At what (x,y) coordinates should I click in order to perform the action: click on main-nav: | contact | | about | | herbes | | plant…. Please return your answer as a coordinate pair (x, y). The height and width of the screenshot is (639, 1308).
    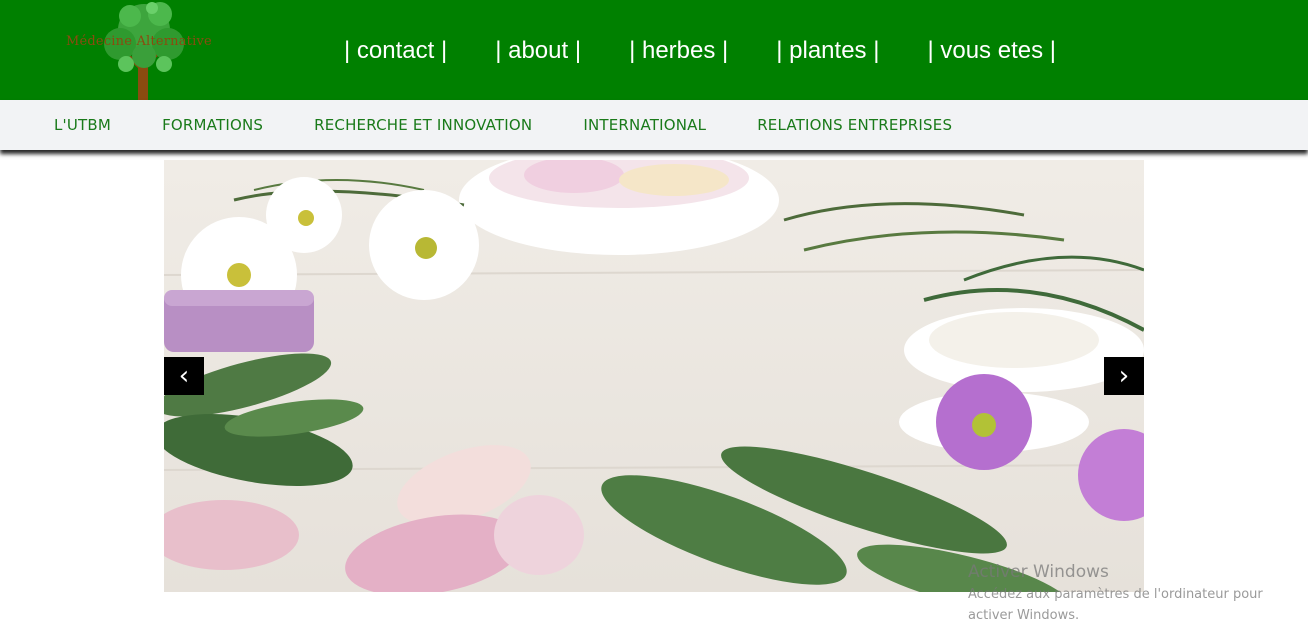
    Looking at the image, I should click on (710, 51).